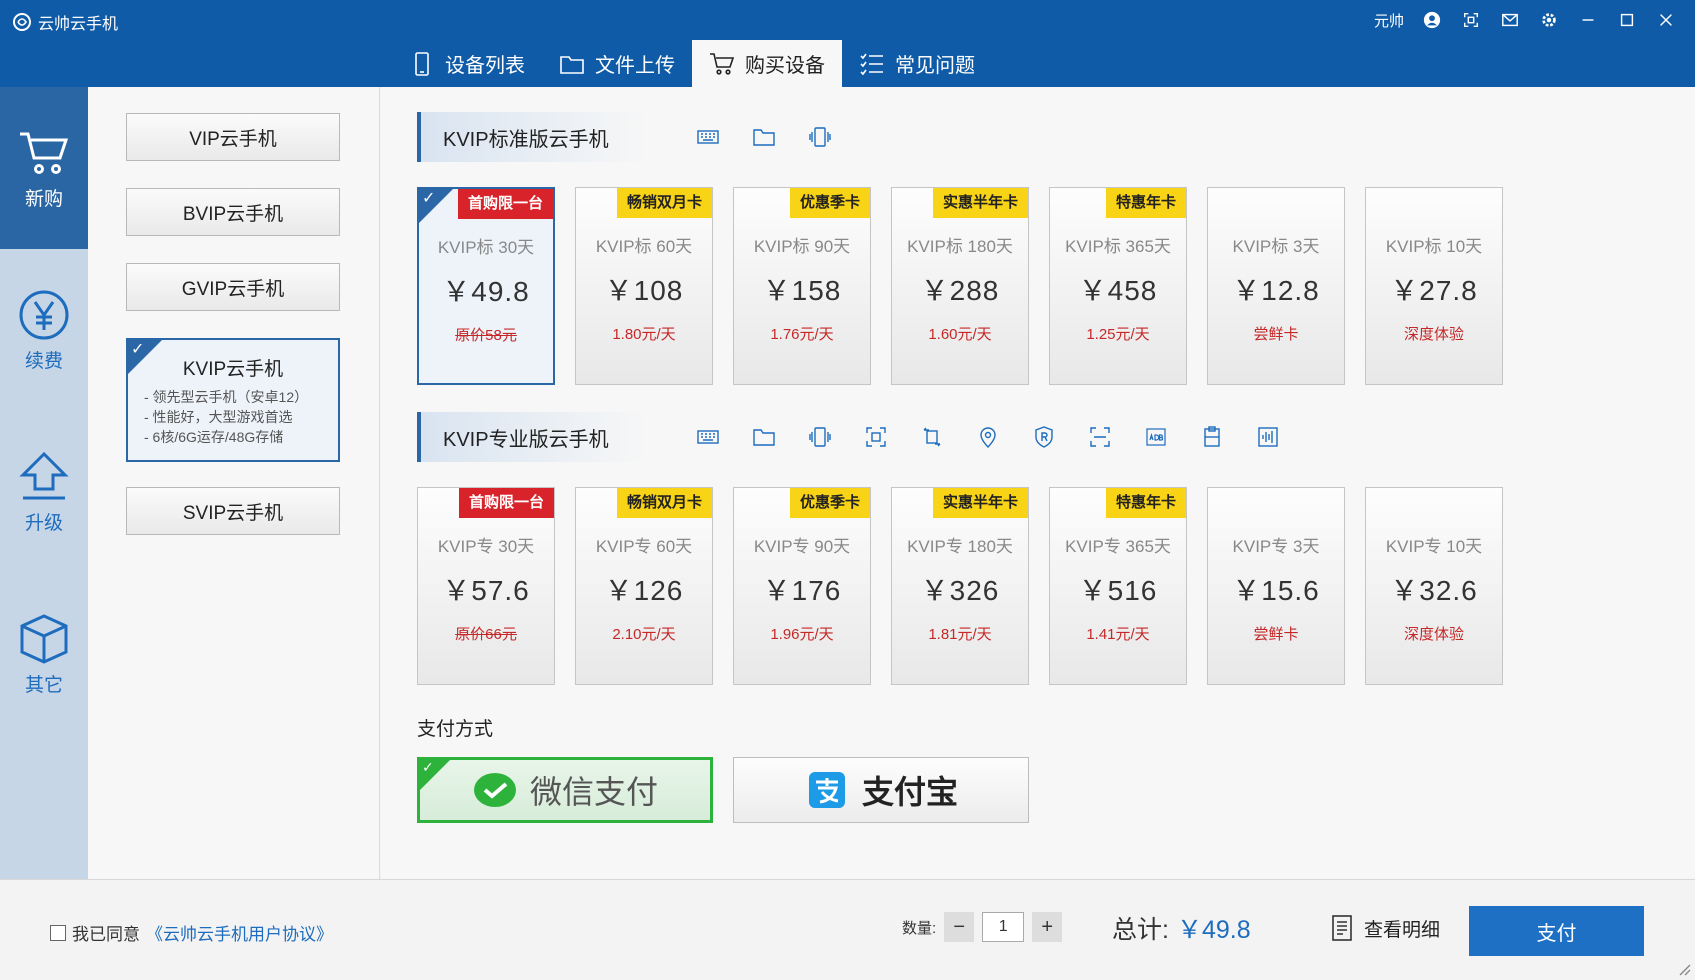 The width and height of the screenshot is (1695, 980). I want to click on pay-button: 支付, so click(1556, 931).